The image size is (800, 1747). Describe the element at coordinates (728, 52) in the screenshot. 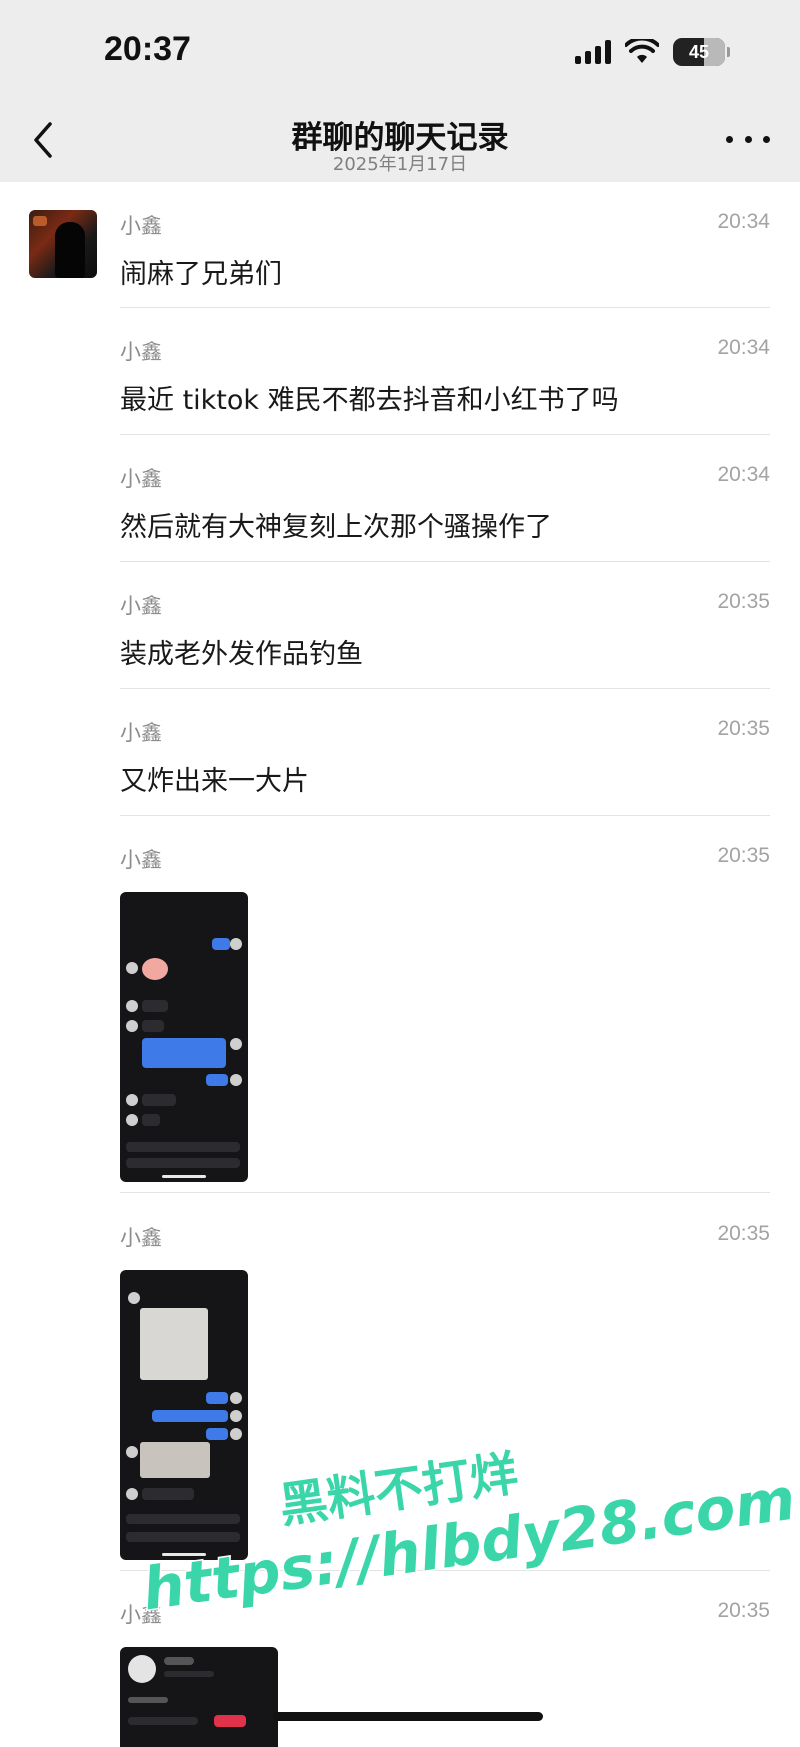

I see `battery-cap` at that location.